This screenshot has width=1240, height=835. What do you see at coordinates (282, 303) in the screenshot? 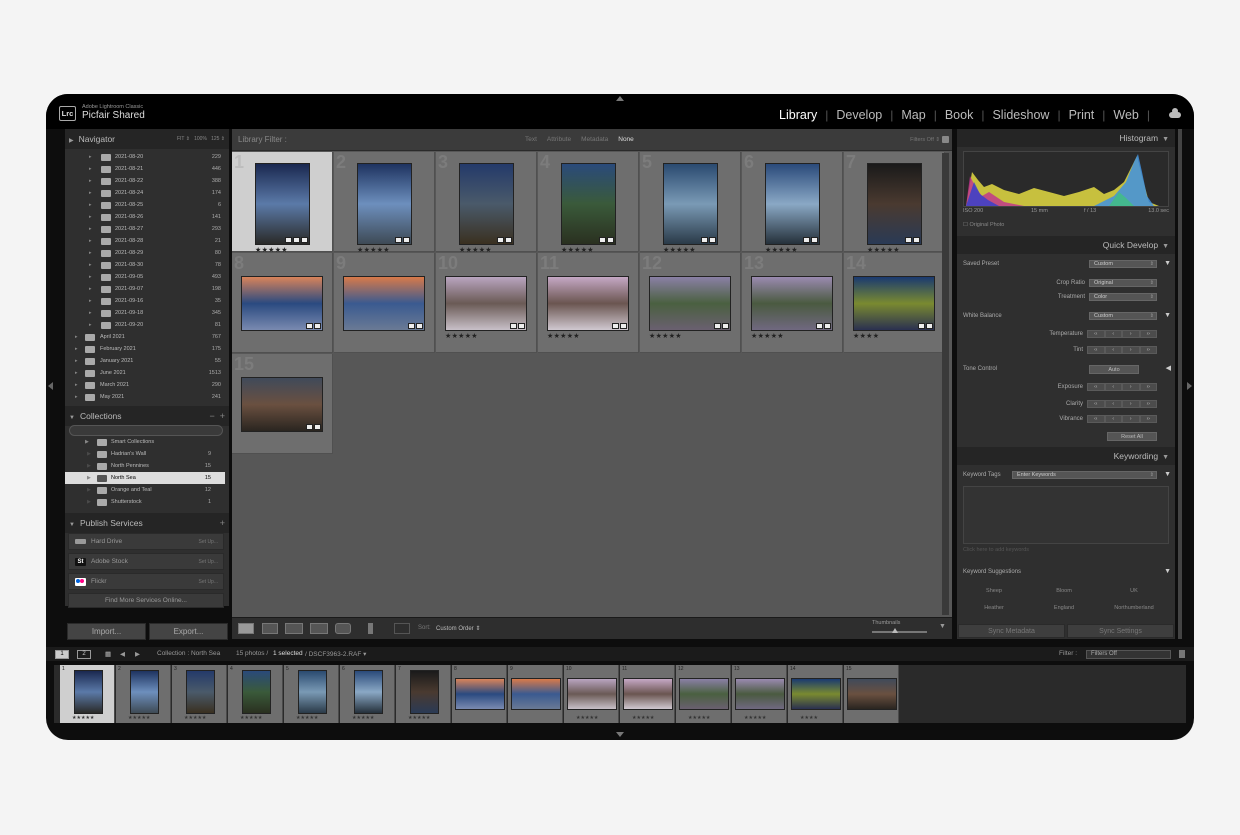
I see `grid-cell: 8` at bounding box center [282, 303].